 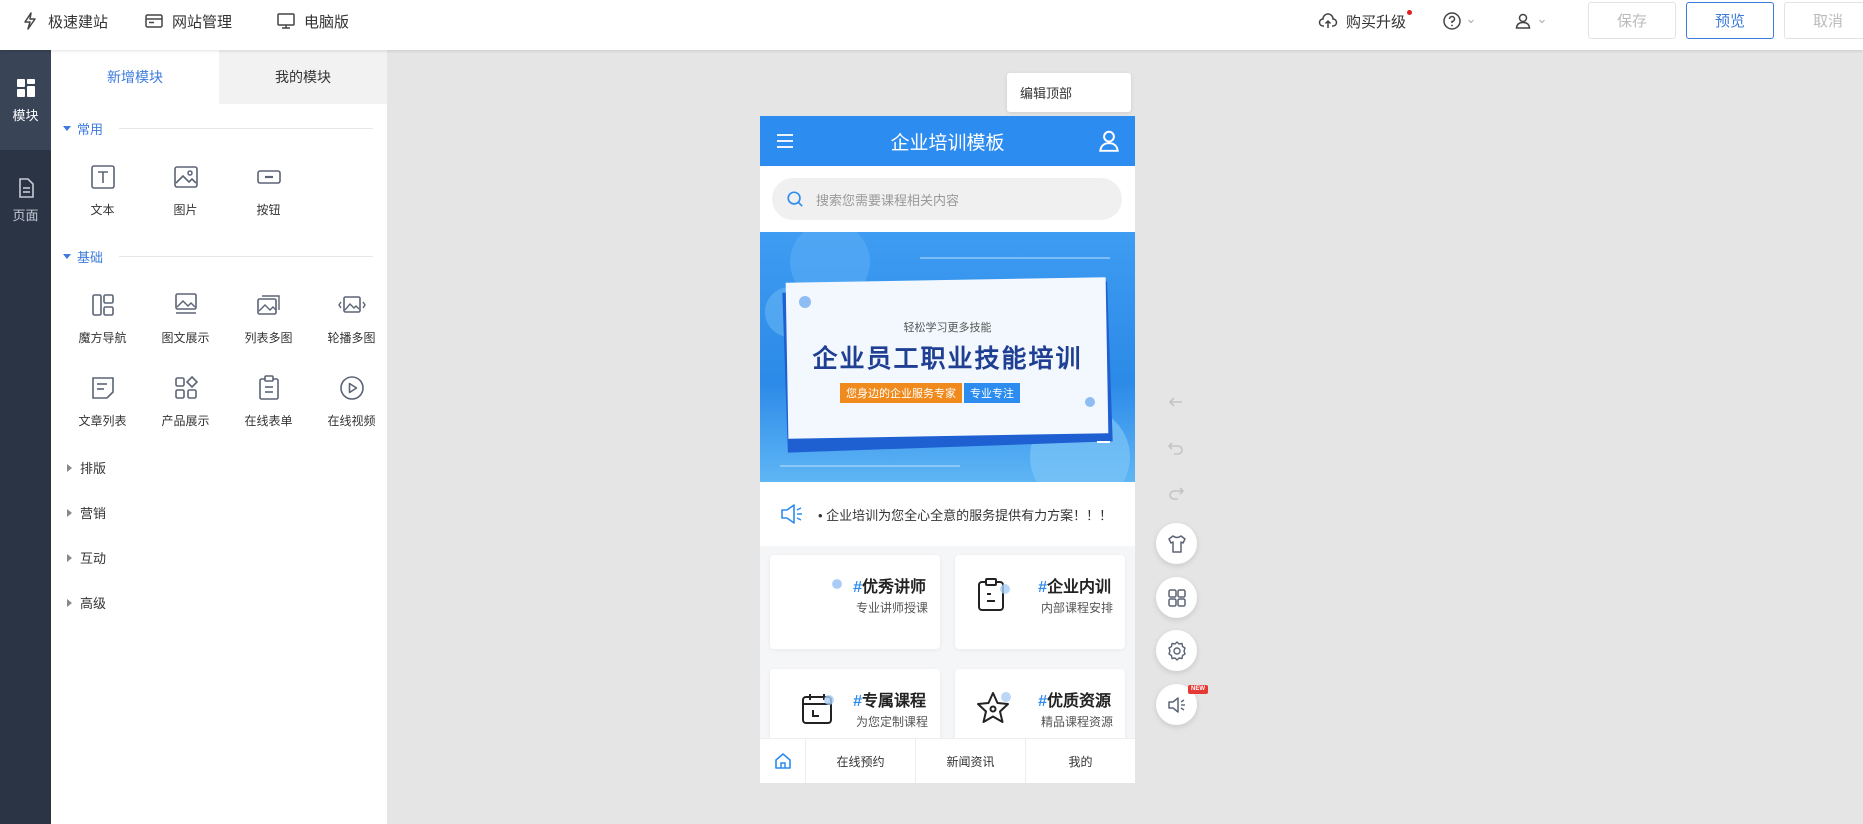 I want to click on rail-pages: 页面, so click(x=25, y=200).